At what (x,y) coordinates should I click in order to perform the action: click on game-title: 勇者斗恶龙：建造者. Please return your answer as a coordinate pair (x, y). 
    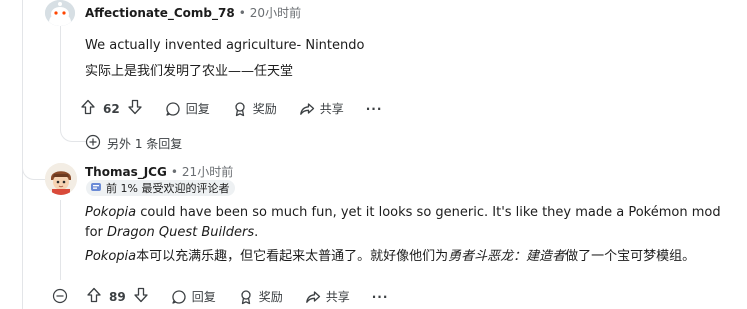
    Looking at the image, I should click on (507, 256).